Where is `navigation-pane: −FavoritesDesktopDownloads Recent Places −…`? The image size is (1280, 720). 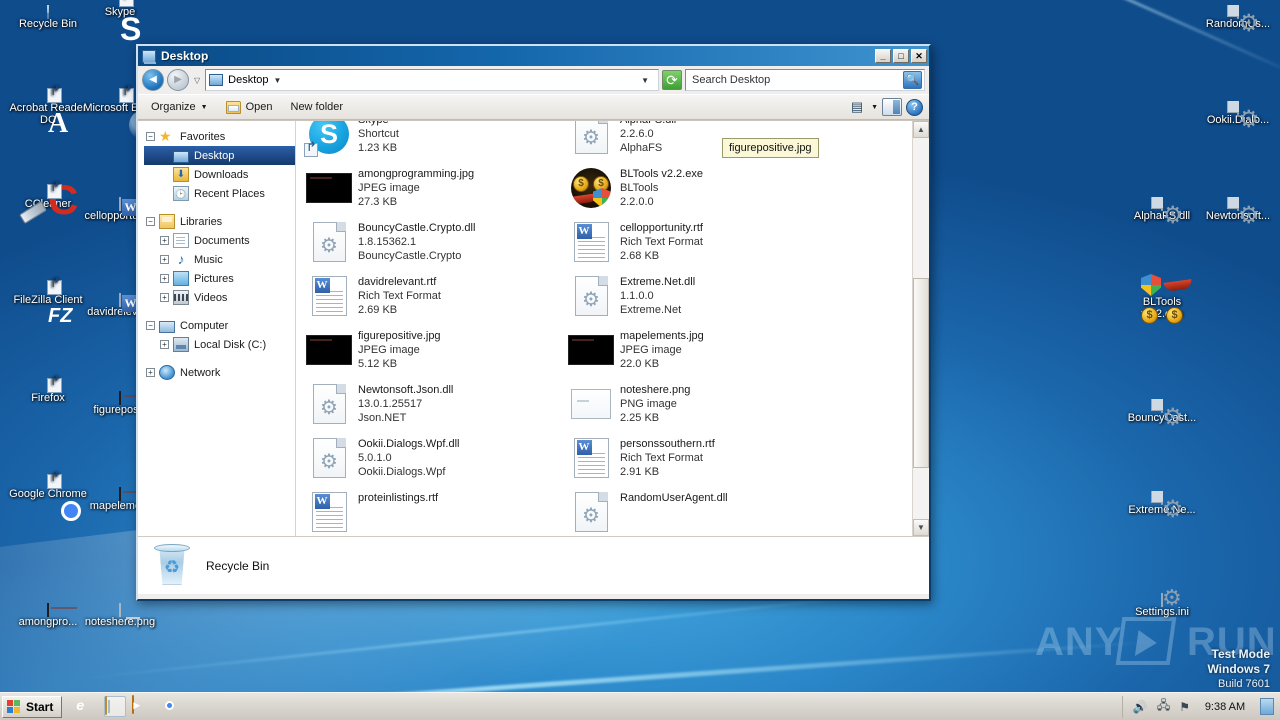
navigation-pane: −FavoritesDesktopDownloads Recent Places −… is located at coordinates (217, 328).